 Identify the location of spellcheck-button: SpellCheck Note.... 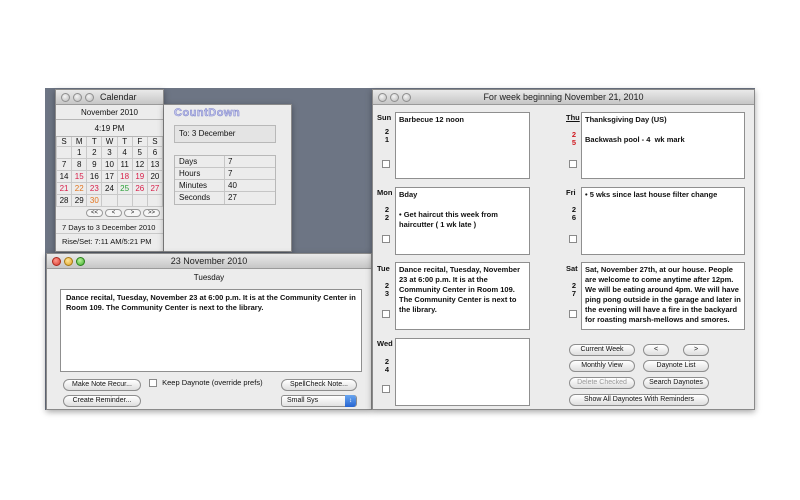
(319, 385).